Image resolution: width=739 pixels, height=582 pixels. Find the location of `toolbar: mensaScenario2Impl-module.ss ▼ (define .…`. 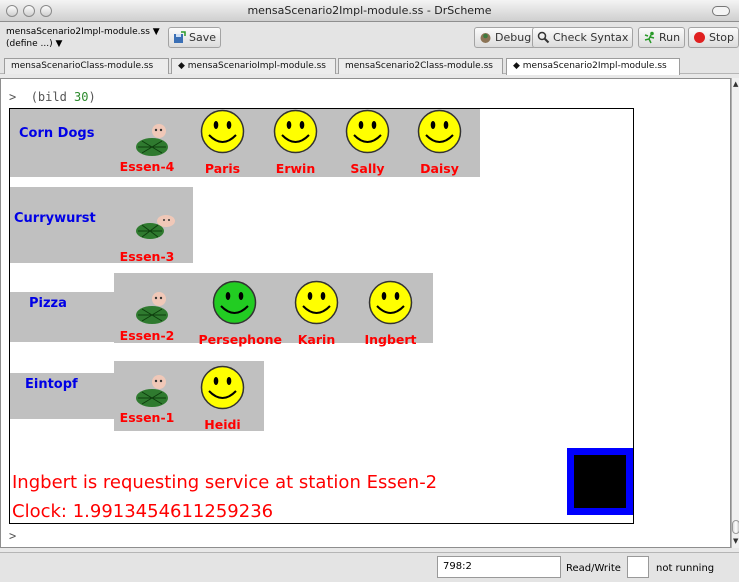

toolbar: mensaScenario2Impl-module.ss ▼ (define .… is located at coordinates (369, 39).